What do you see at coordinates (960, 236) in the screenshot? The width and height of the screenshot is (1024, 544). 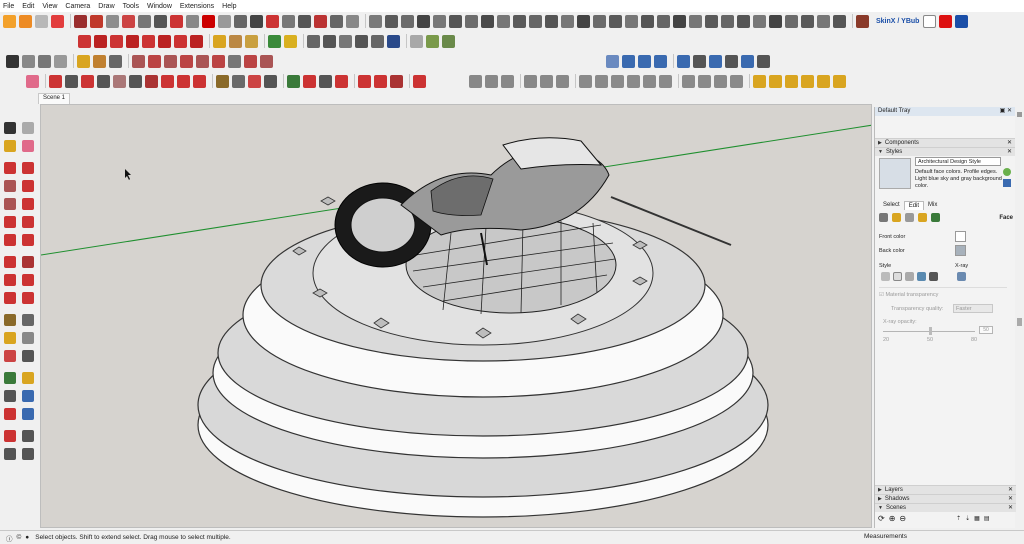 I see `front-color-swatch` at bounding box center [960, 236].